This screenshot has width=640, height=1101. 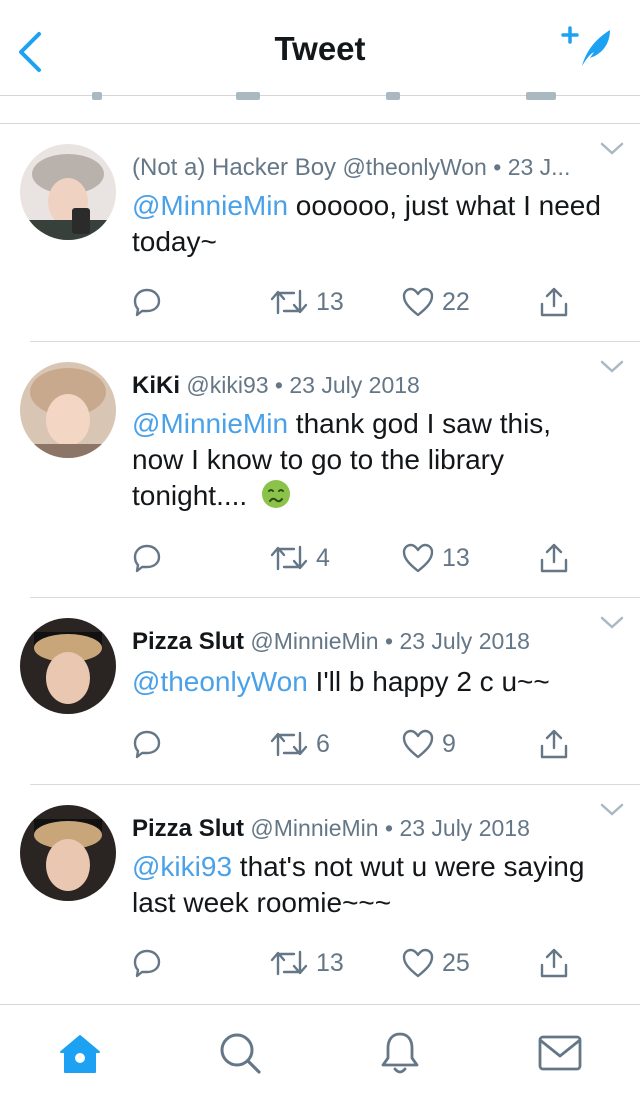 I want to click on like-count: 13, so click(x=456, y=557).